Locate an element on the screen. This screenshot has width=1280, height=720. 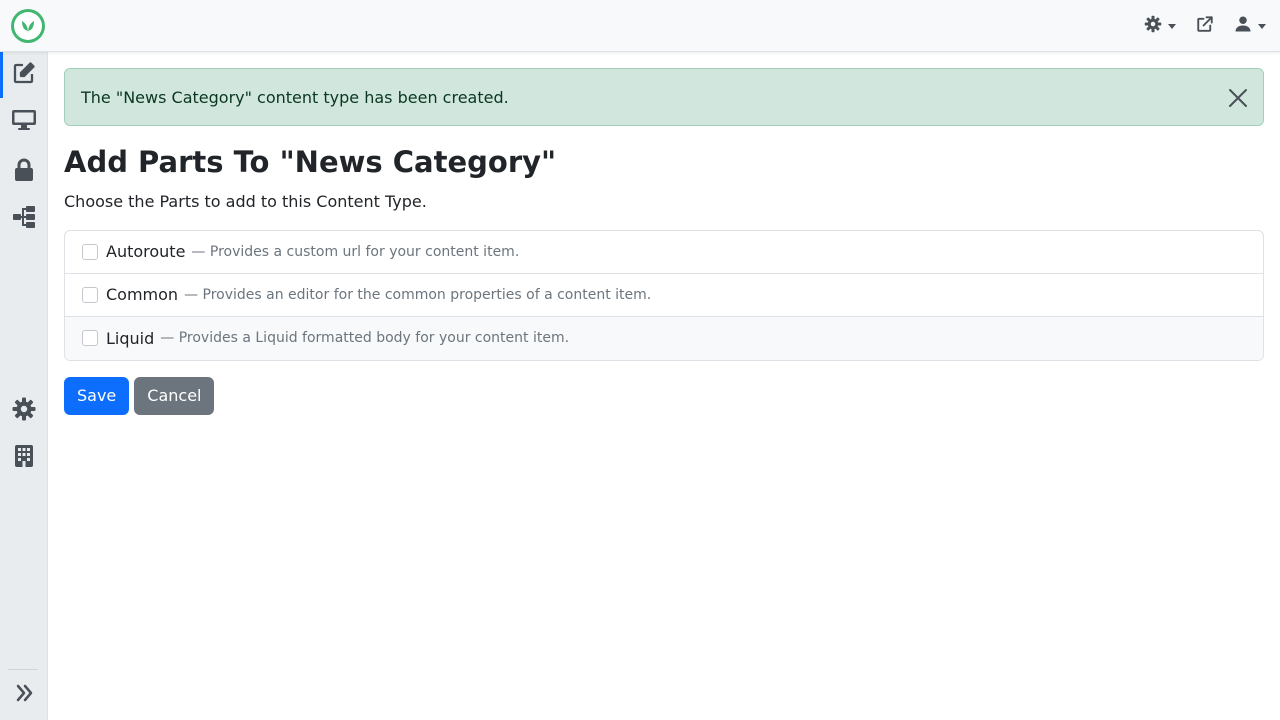
external-link-icon is located at coordinates (1205, 26).